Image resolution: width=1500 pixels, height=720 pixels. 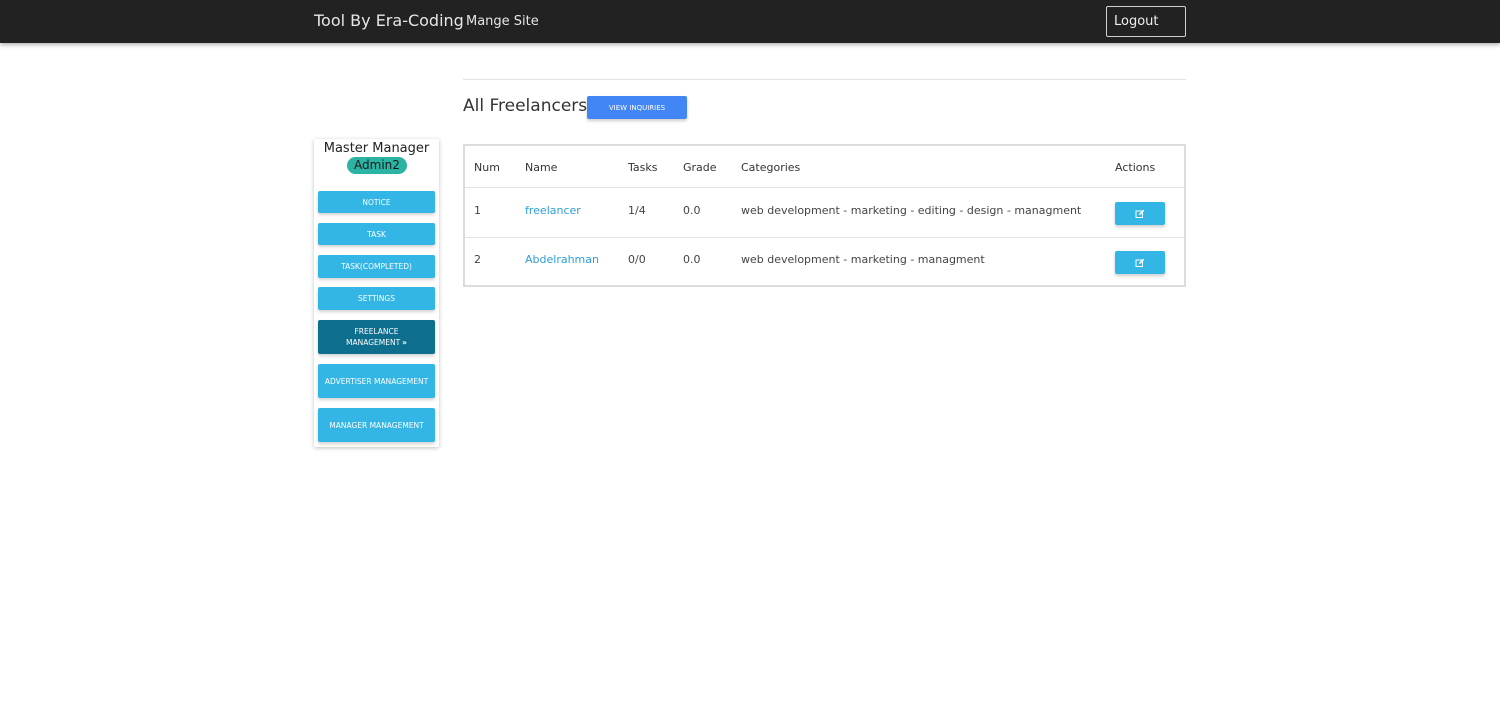 I want to click on freelancer-name-link: freelancer, so click(x=553, y=210).